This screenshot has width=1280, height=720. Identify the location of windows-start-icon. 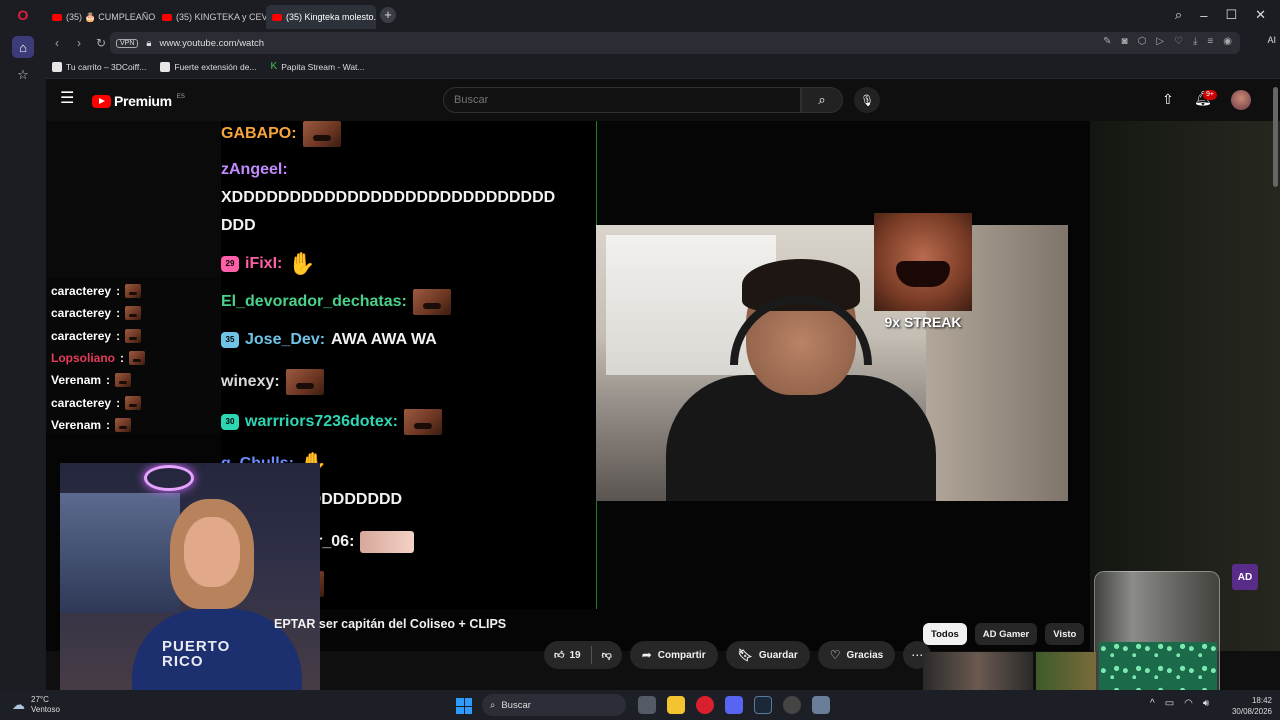
(464, 706).